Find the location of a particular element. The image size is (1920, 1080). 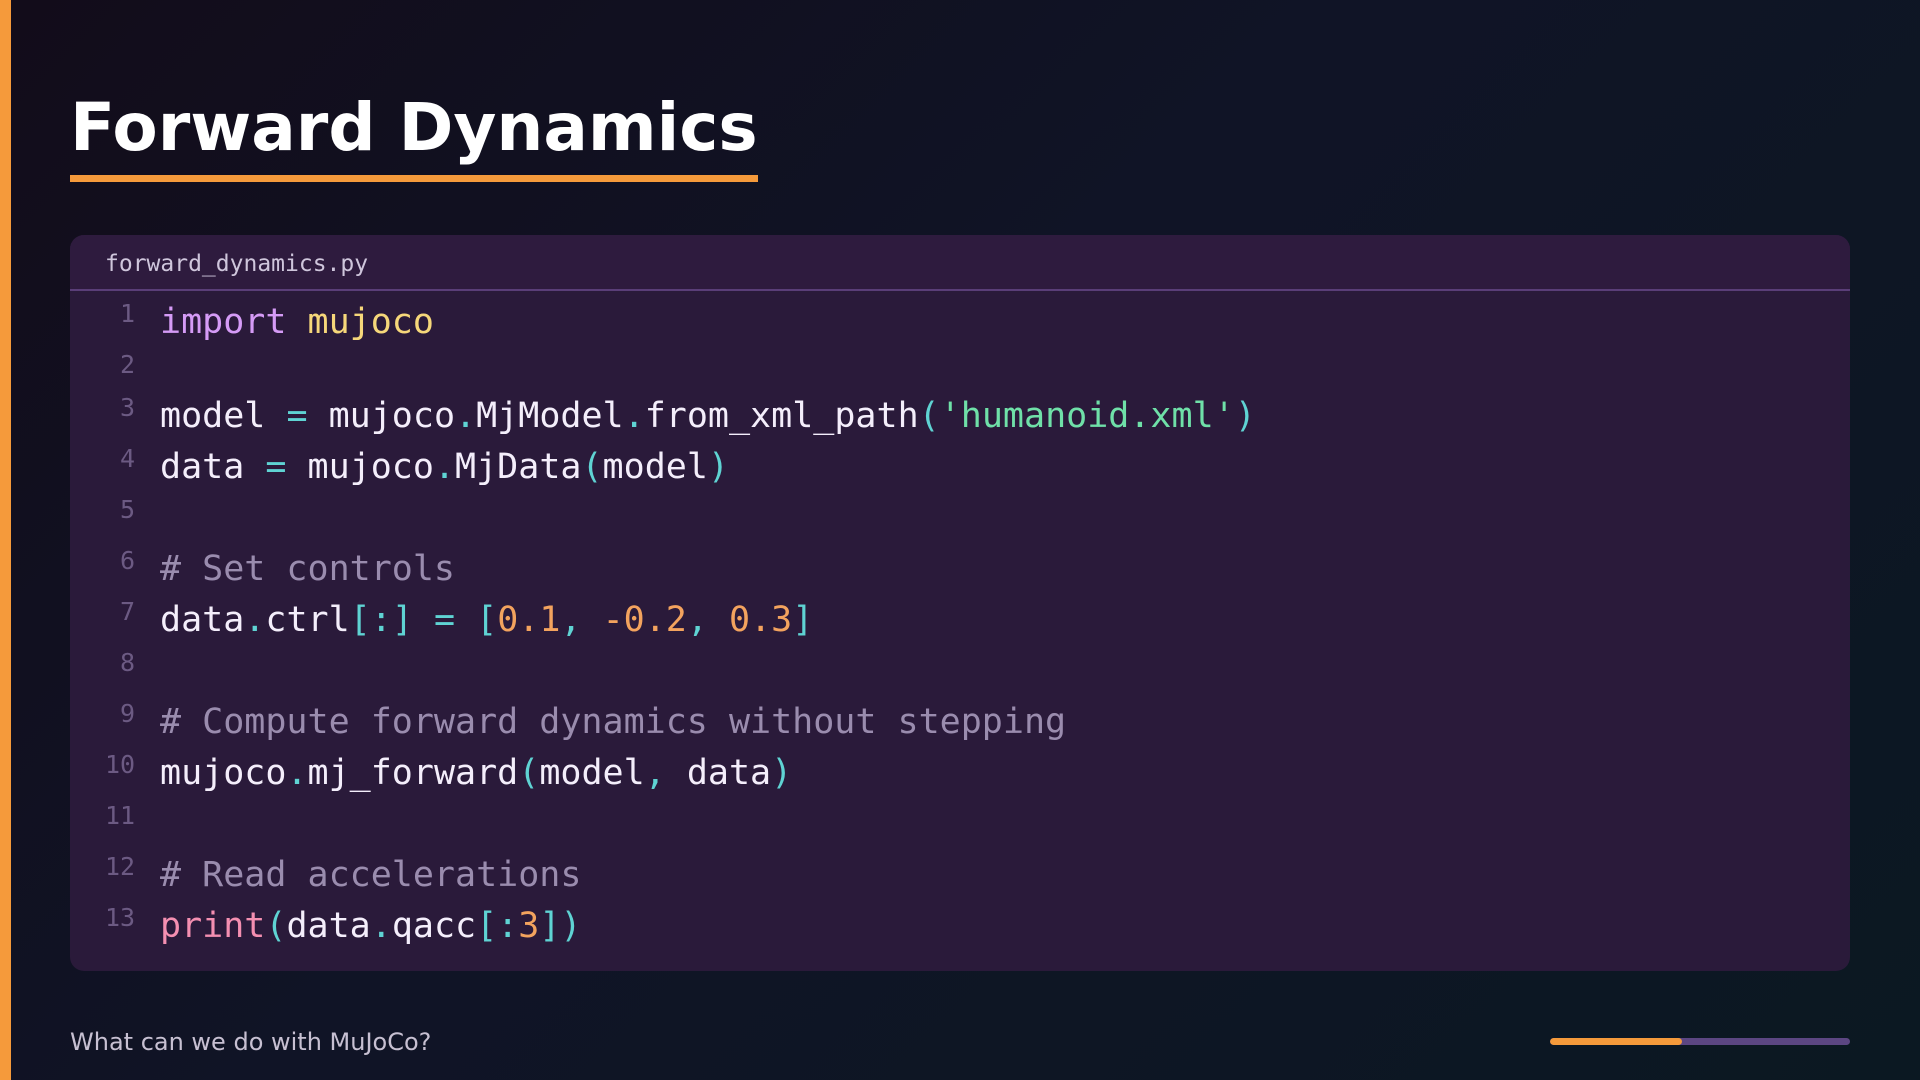

code-text: data.ctrl[:] = [0.1, -0.2, 0.3] is located at coordinates (486, 620).